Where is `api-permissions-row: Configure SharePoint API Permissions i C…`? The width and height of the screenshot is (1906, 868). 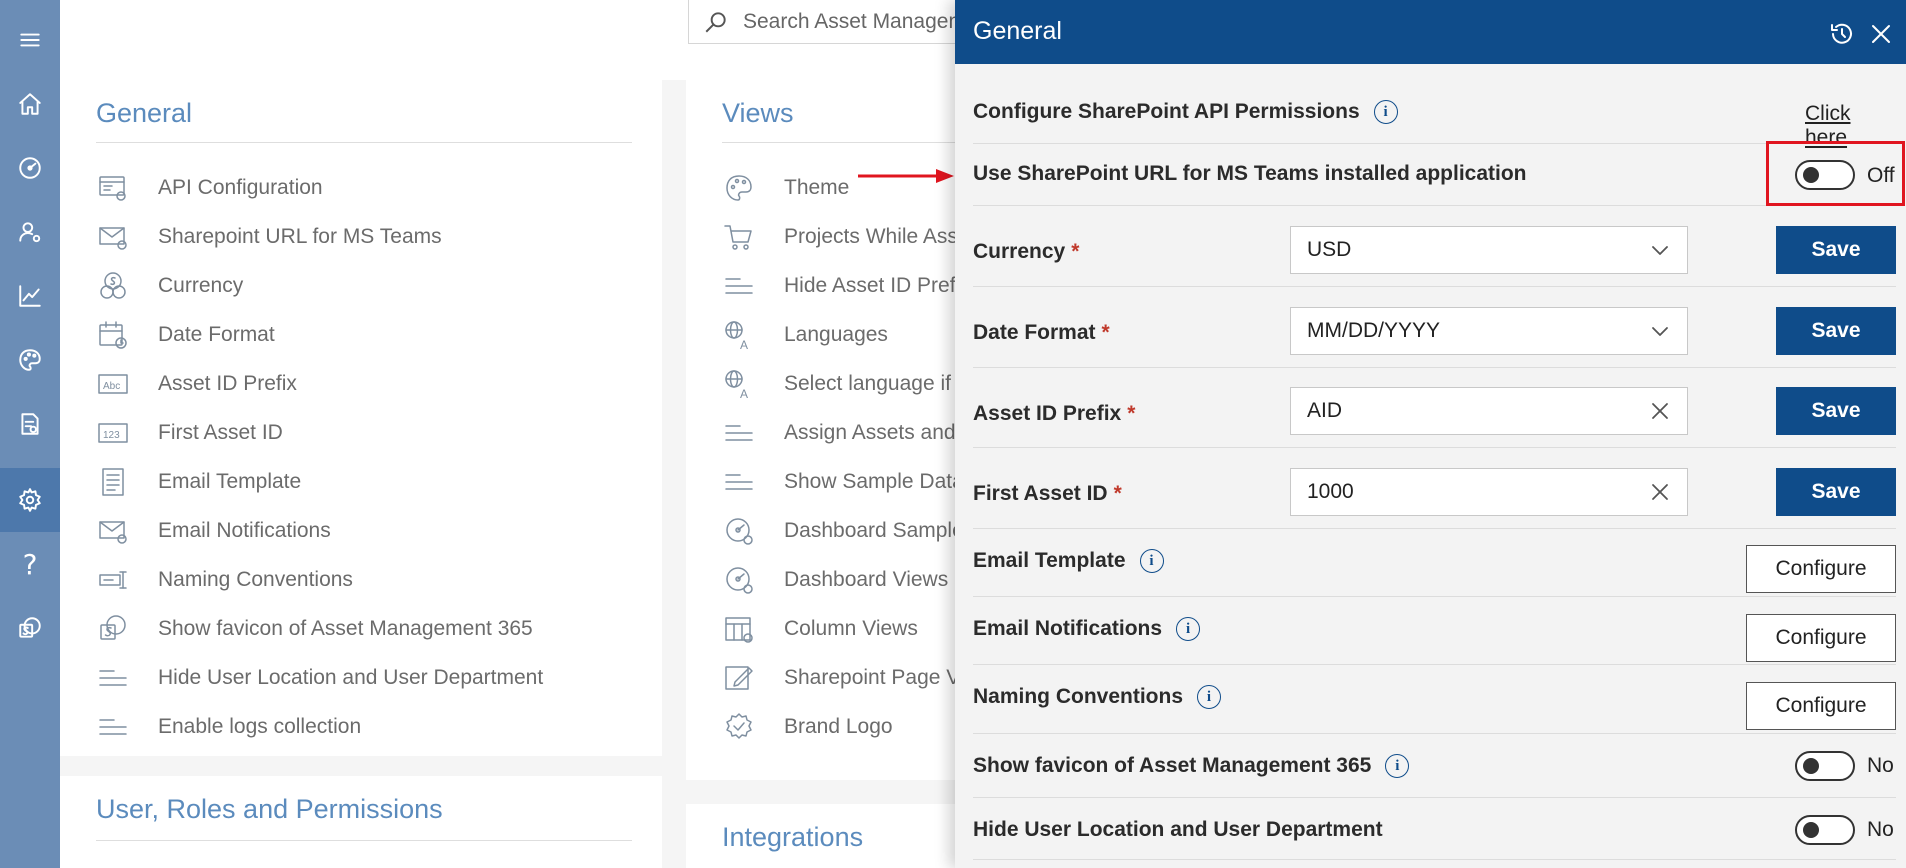
api-permissions-row: Configure SharePoint API Permissions i C… is located at coordinates (1434, 115).